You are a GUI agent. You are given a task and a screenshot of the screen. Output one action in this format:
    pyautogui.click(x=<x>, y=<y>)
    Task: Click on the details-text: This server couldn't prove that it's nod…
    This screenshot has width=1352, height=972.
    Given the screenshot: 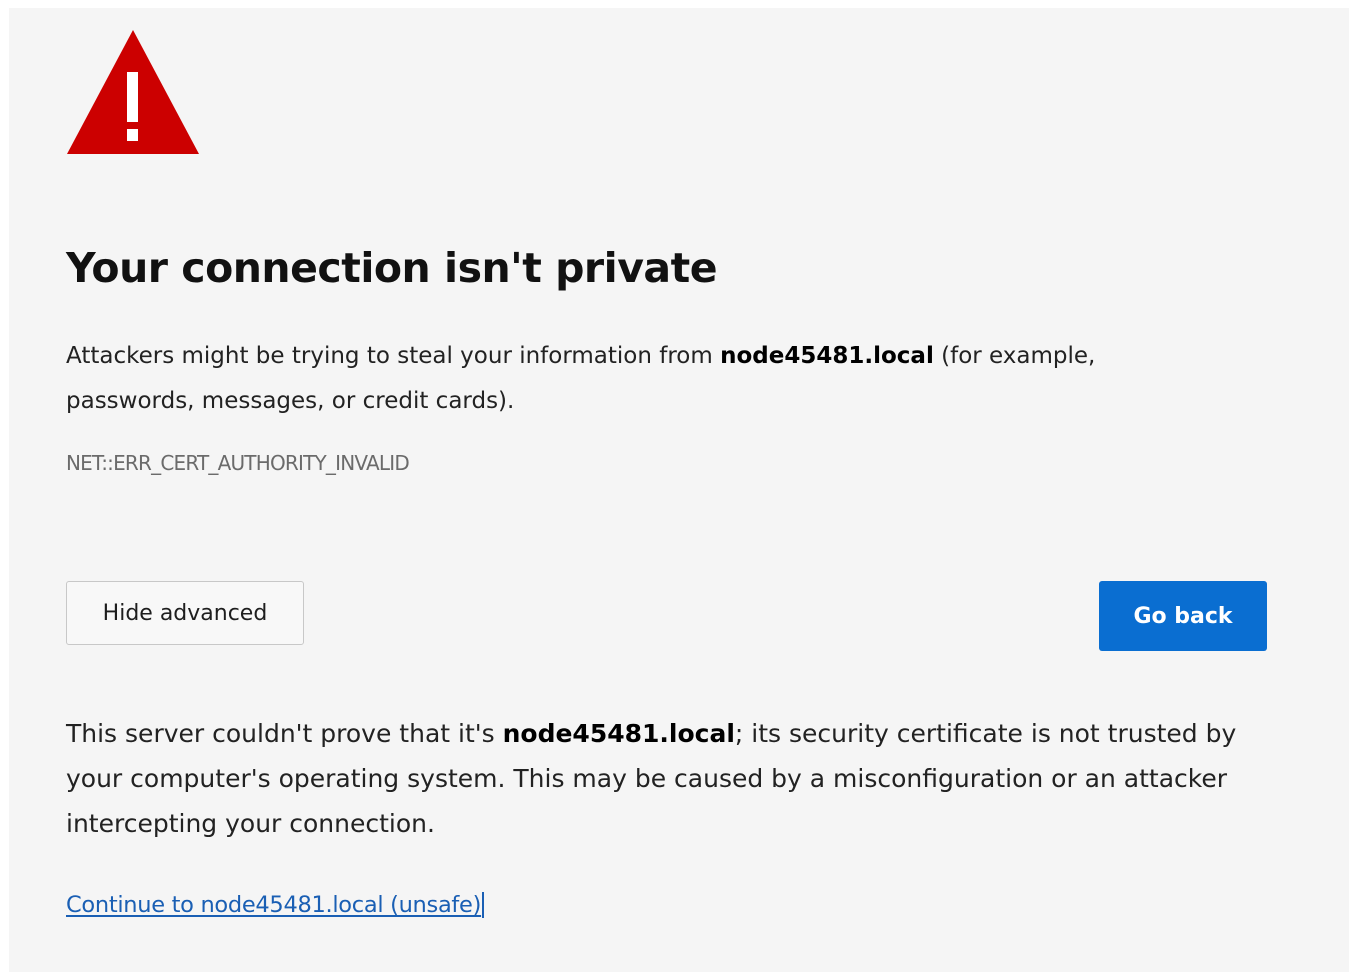 What is the action you would take?
    pyautogui.click(x=666, y=778)
    